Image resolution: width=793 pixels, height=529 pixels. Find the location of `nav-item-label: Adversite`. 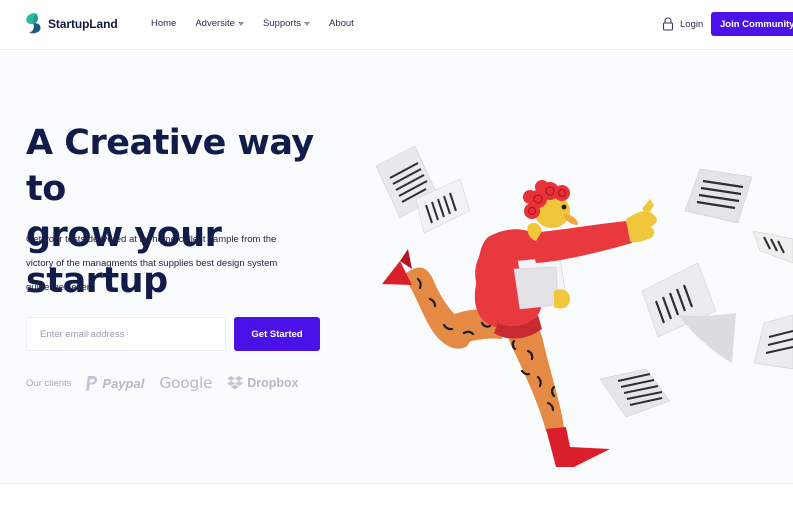

nav-item-label: Adversite is located at coordinates (215, 23).